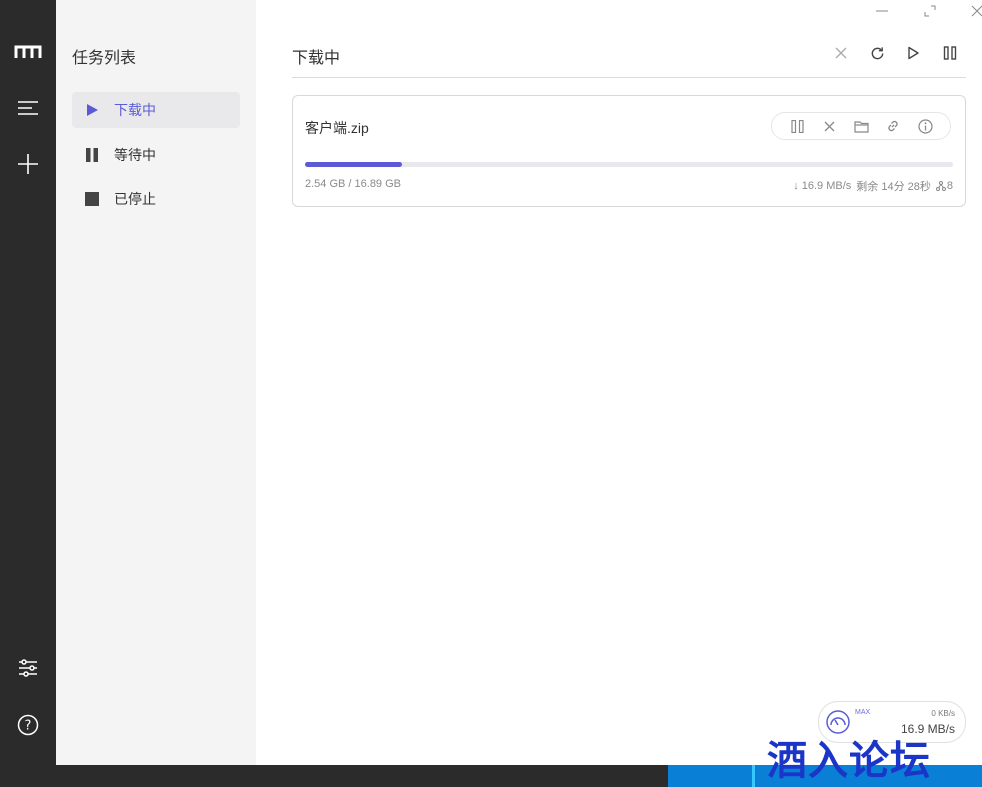 Image resolution: width=982 pixels, height=787 pixels. What do you see at coordinates (28, 668) in the screenshot?
I see `preferences-icon` at bounding box center [28, 668].